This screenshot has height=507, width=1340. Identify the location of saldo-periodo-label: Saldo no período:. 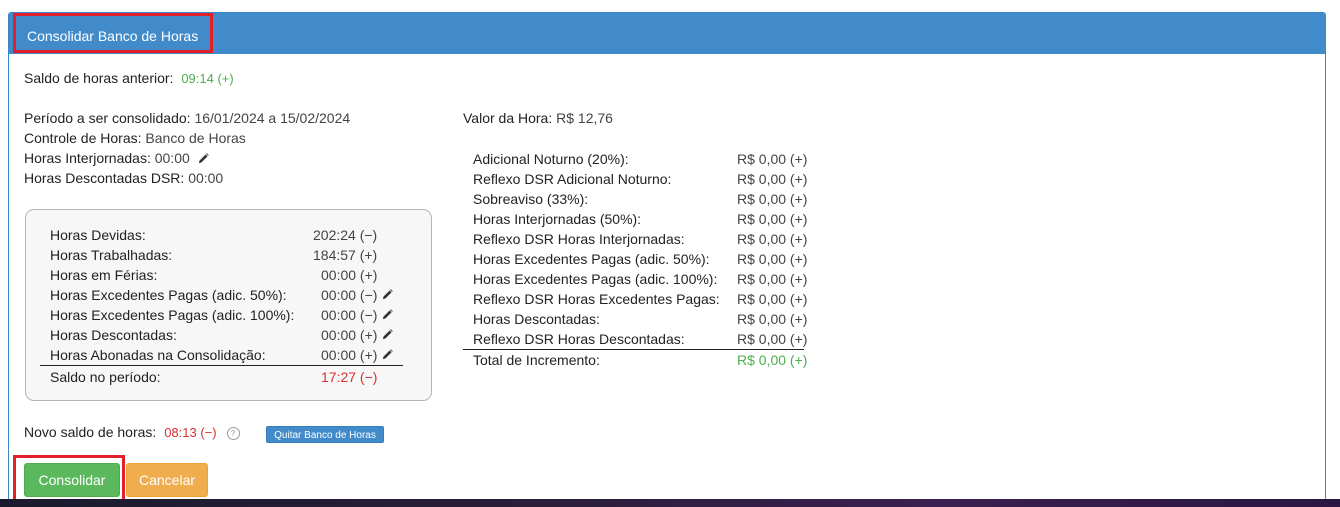
(105, 377).